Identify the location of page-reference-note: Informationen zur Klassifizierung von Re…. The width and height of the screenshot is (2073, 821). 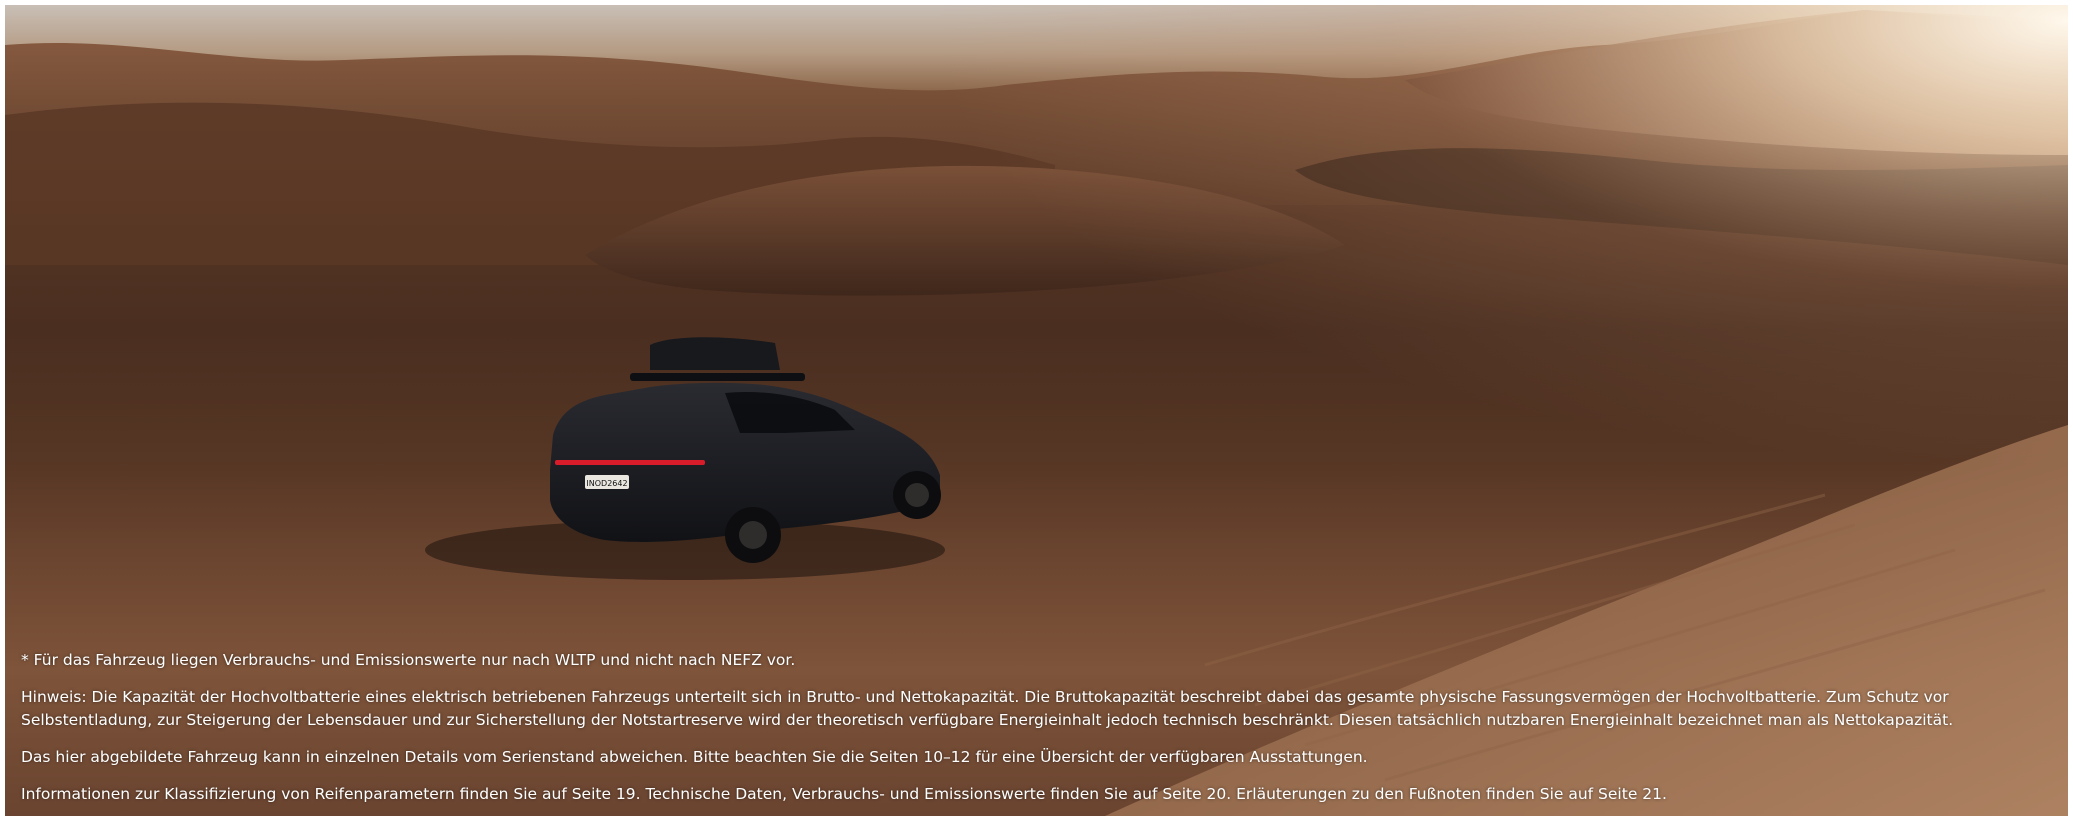
(844, 794).